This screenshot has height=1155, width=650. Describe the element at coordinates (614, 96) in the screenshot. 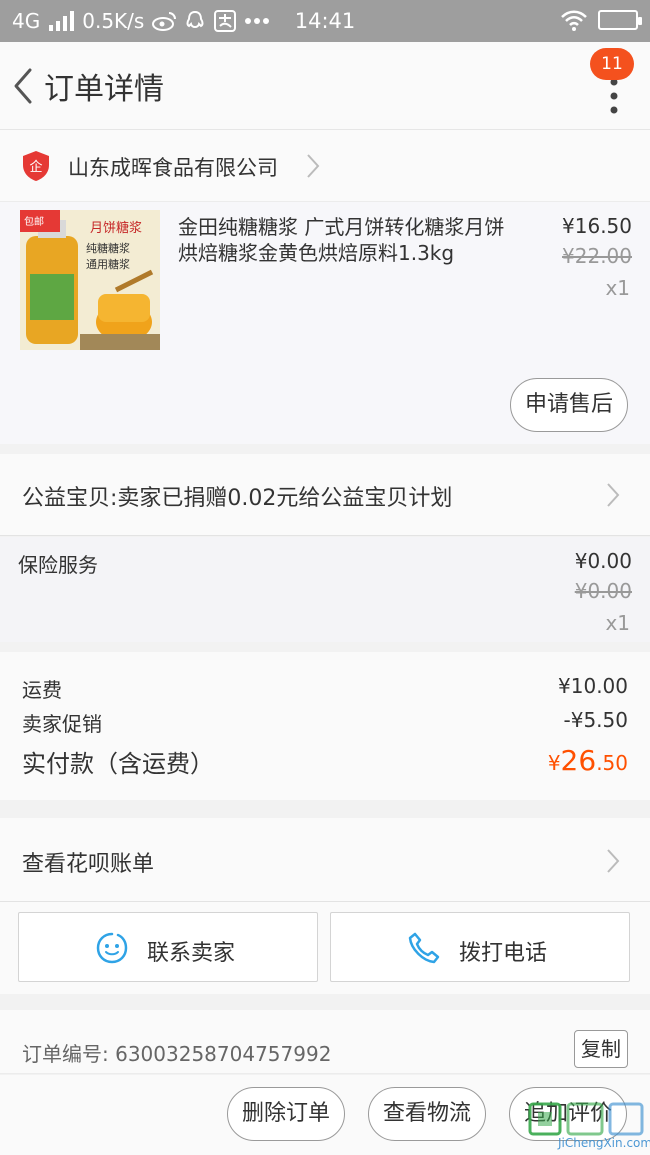

I see `more-menu-icon` at that location.